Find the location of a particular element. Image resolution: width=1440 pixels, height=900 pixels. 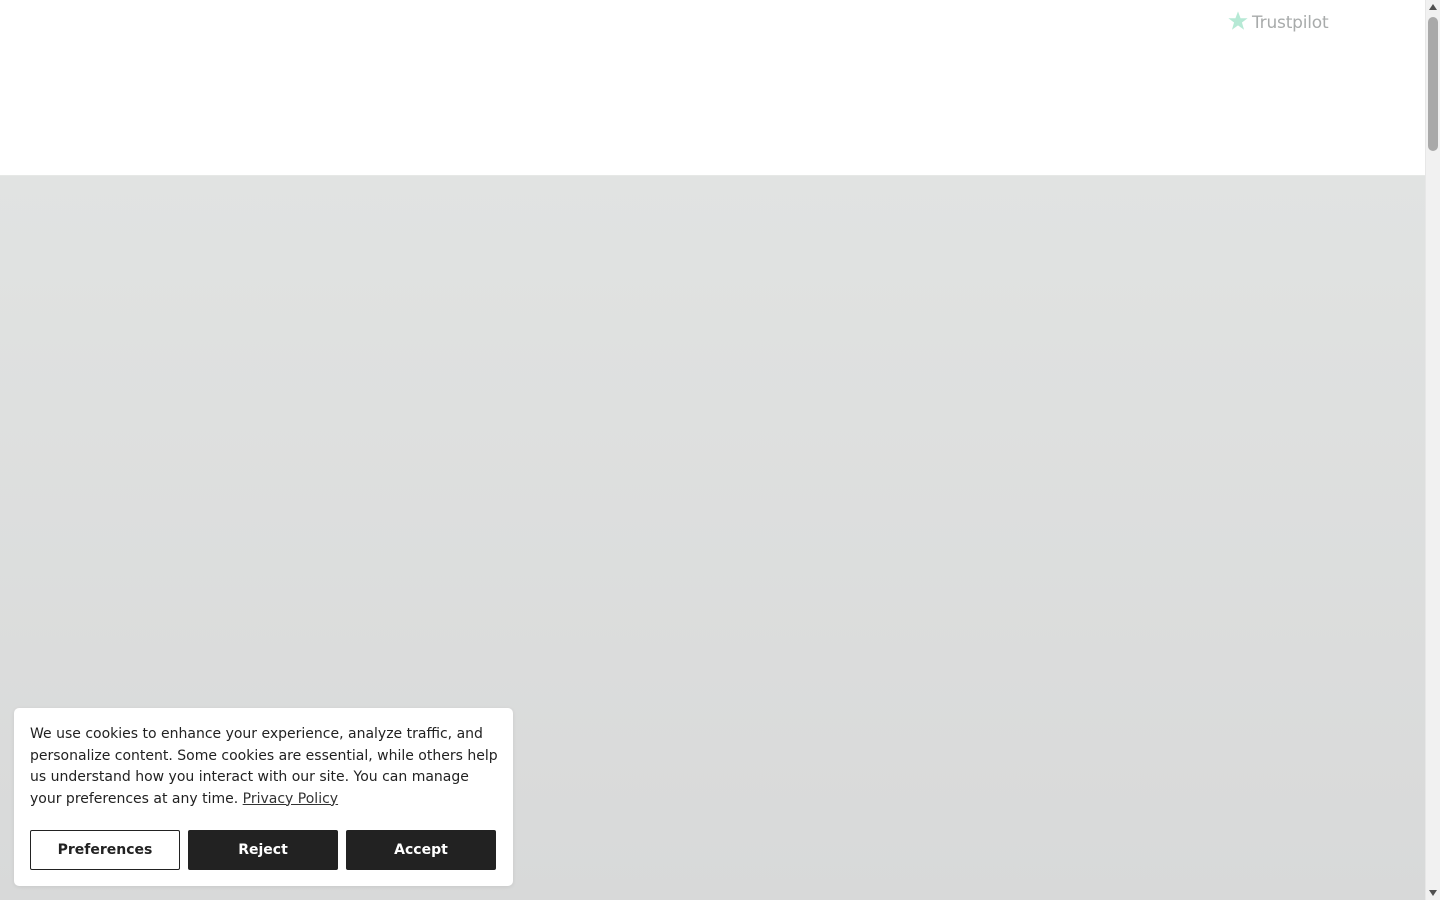

trustpilot-star-icon is located at coordinates (1238, 23).